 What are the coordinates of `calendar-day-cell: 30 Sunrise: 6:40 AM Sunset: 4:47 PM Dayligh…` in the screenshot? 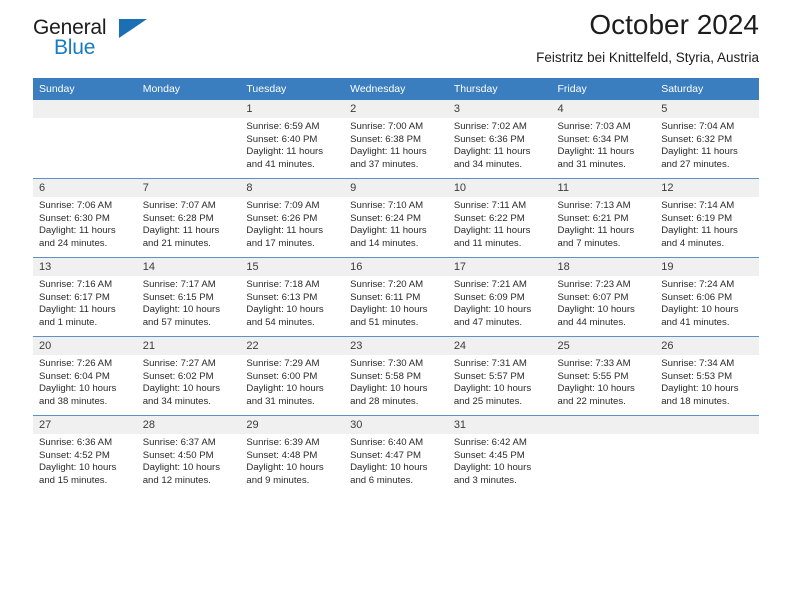 It's located at (396, 454).